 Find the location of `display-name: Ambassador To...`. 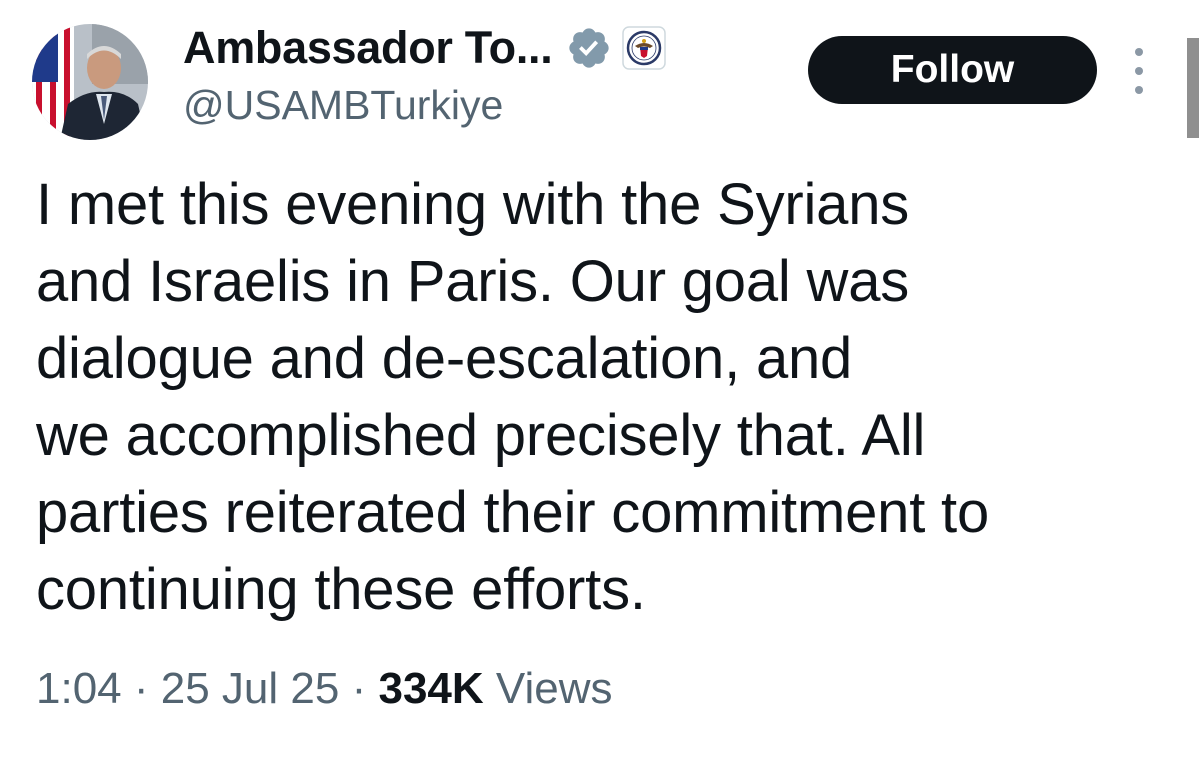

display-name: Ambassador To... is located at coordinates (368, 48).